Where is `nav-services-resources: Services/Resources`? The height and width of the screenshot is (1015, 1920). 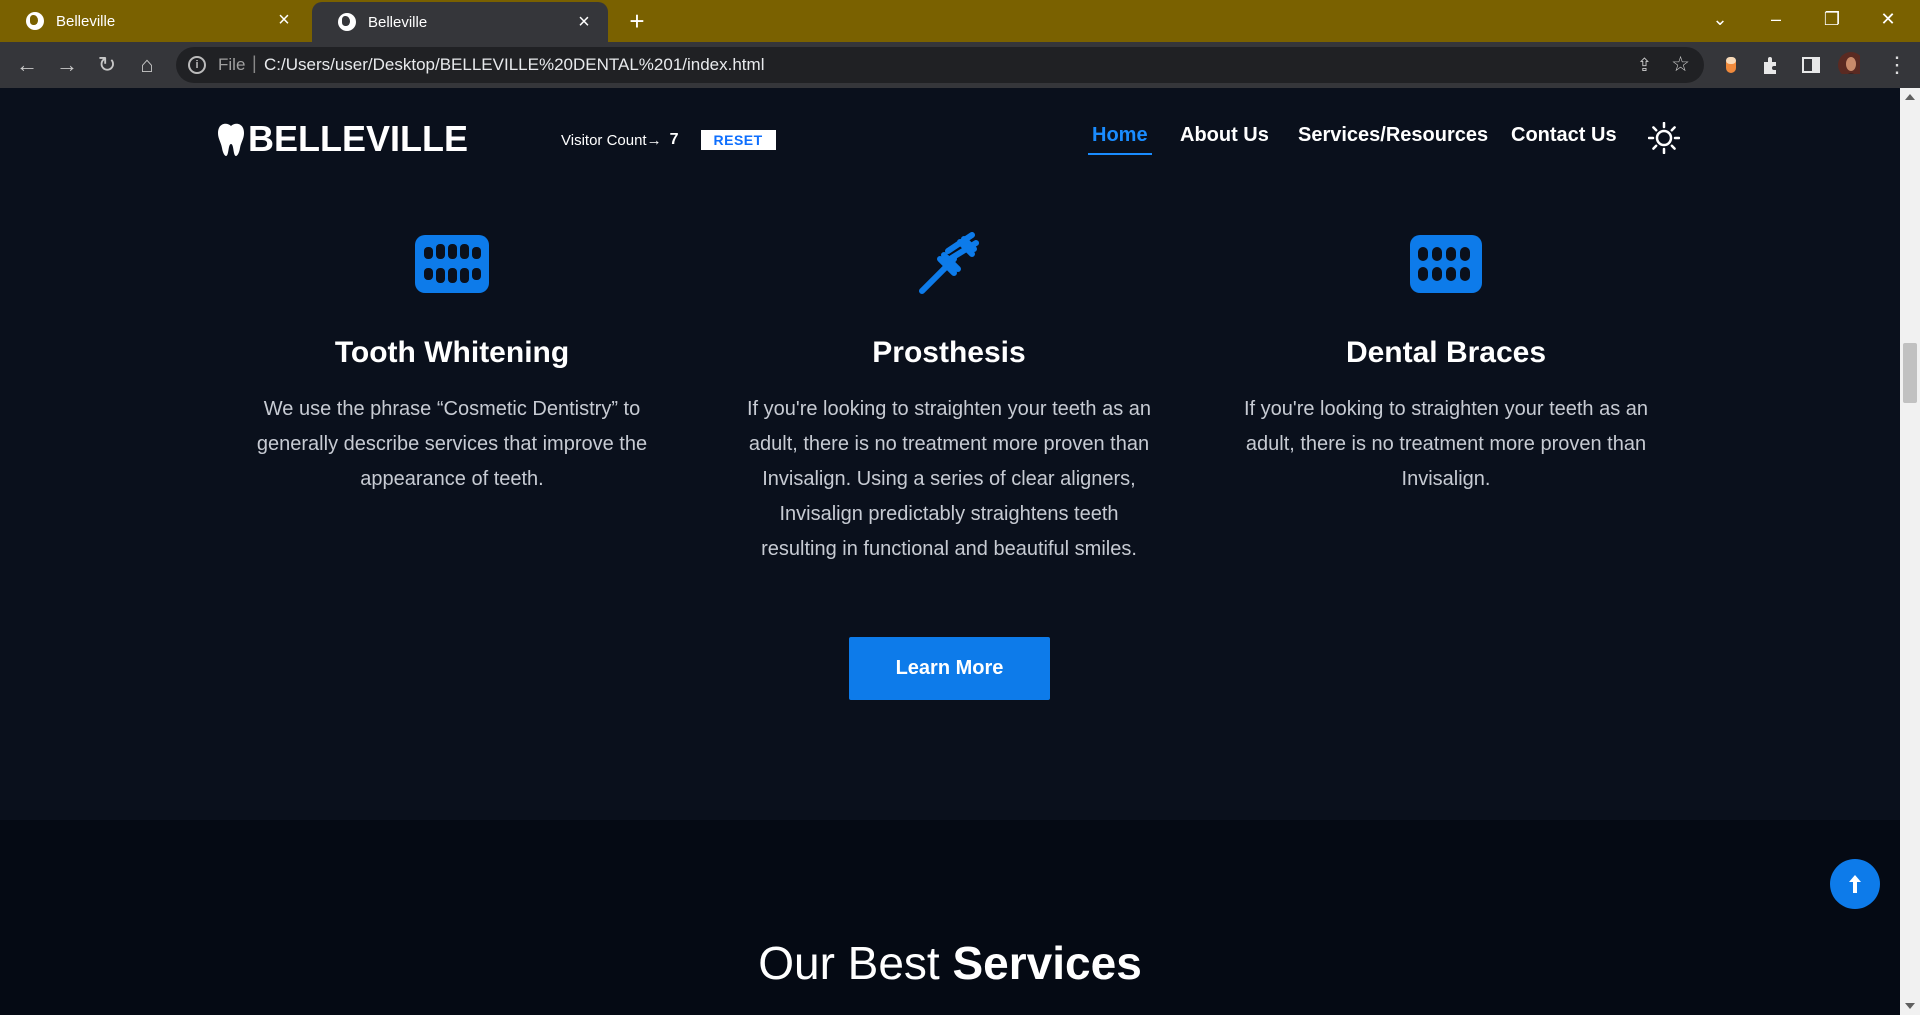 nav-services-resources: Services/Resources is located at coordinates (1393, 135).